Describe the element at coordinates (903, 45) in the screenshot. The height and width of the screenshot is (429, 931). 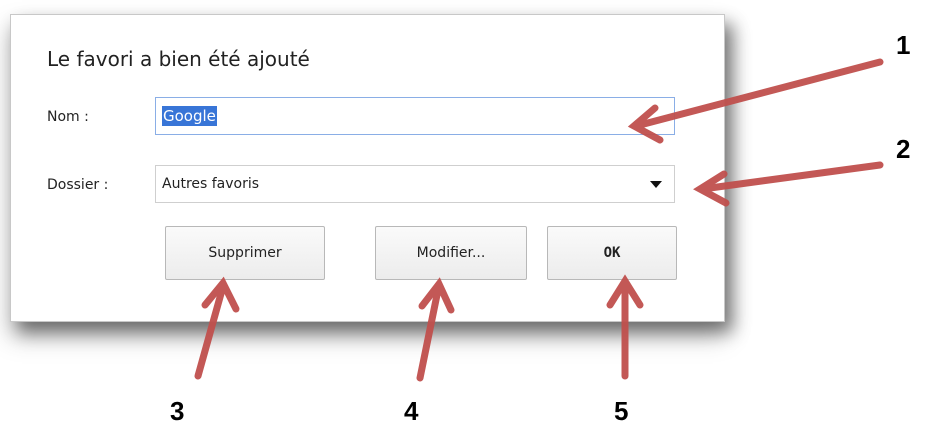
I see `callout-number-1: 1` at that location.